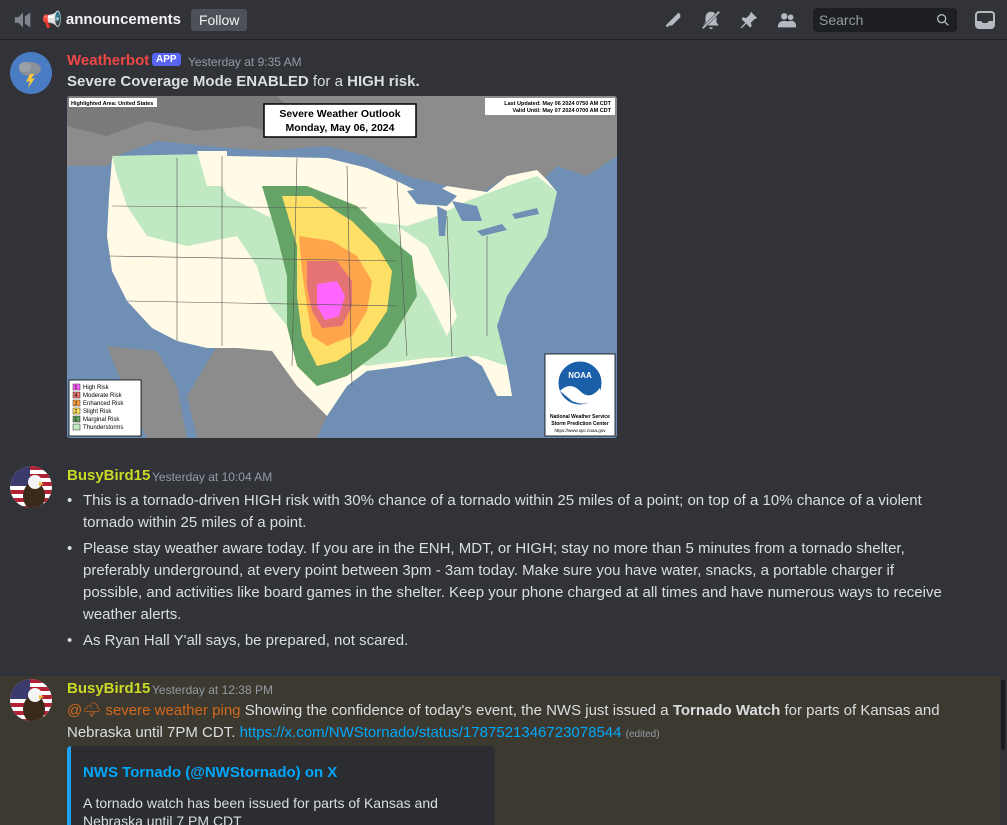 Image resolution: width=1007 pixels, height=825 pixels. What do you see at coordinates (101, 420) in the screenshot?
I see `legend-label: Marginal Risk` at bounding box center [101, 420].